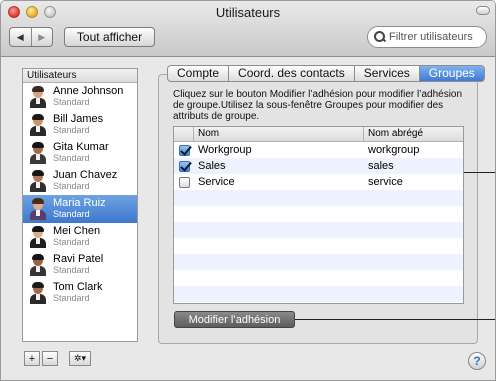 The image size is (496, 381). What do you see at coordinates (318, 182) in the screenshot?
I see `table-row: Service service` at bounding box center [318, 182].